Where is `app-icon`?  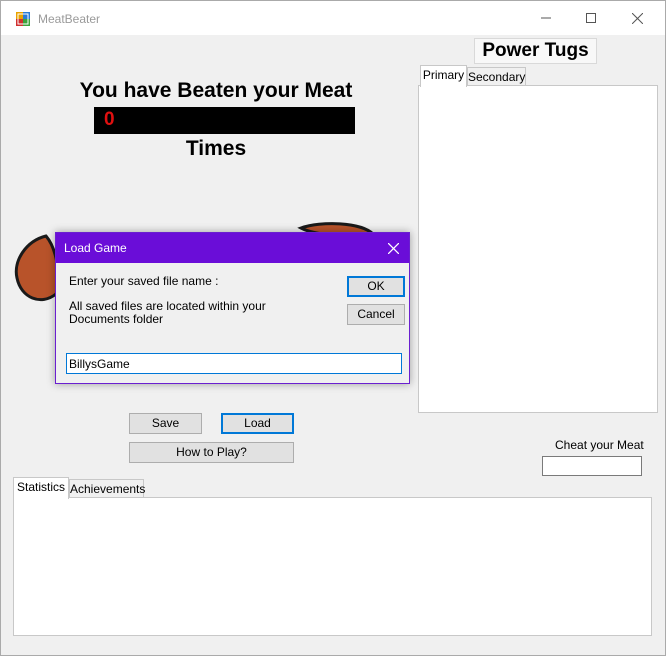 app-icon is located at coordinates (23, 19).